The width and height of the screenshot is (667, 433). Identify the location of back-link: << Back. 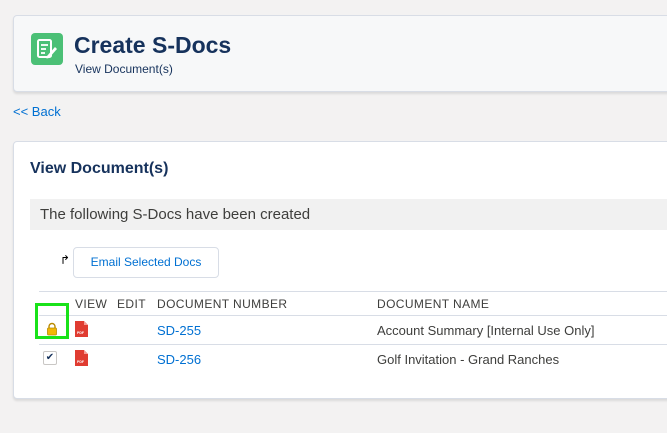
(37, 111).